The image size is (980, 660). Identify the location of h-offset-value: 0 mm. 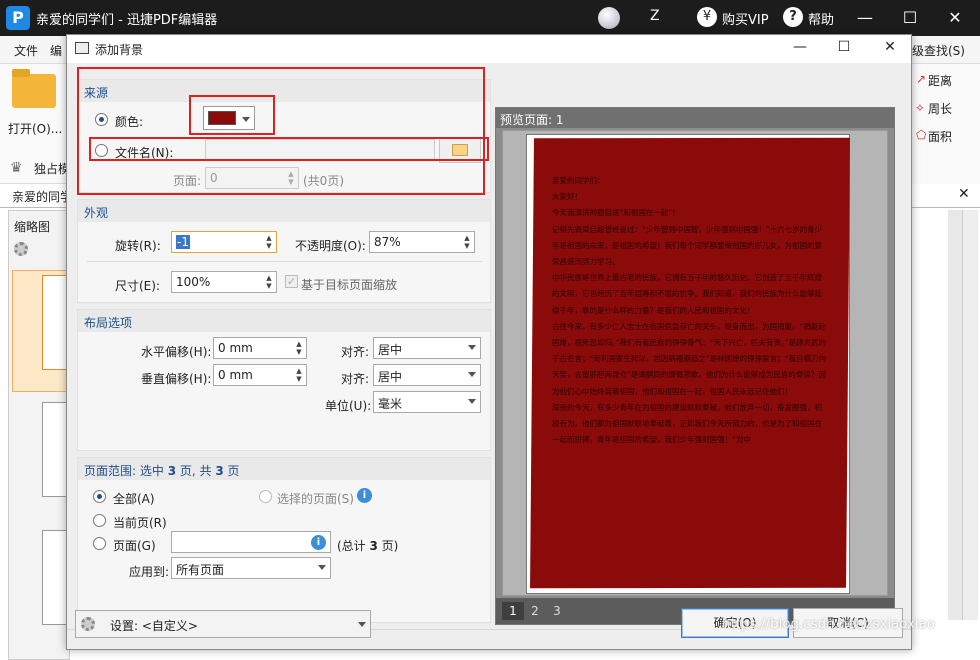
(235, 348).